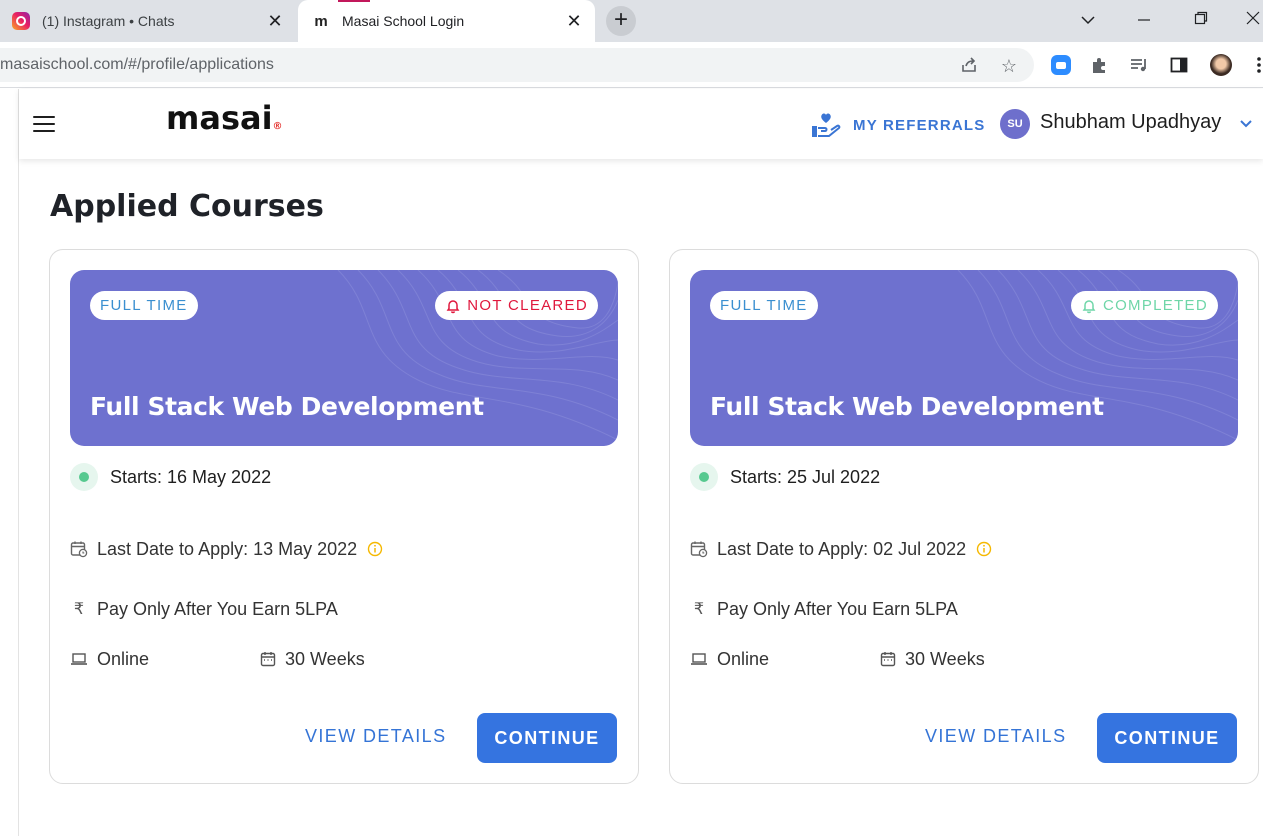 This screenshot has width=1263, height=836. Describe the element at coordinates (805, 476) in the screenshot. I see `start-date: Starts: 25 Jul 2022` at that location.